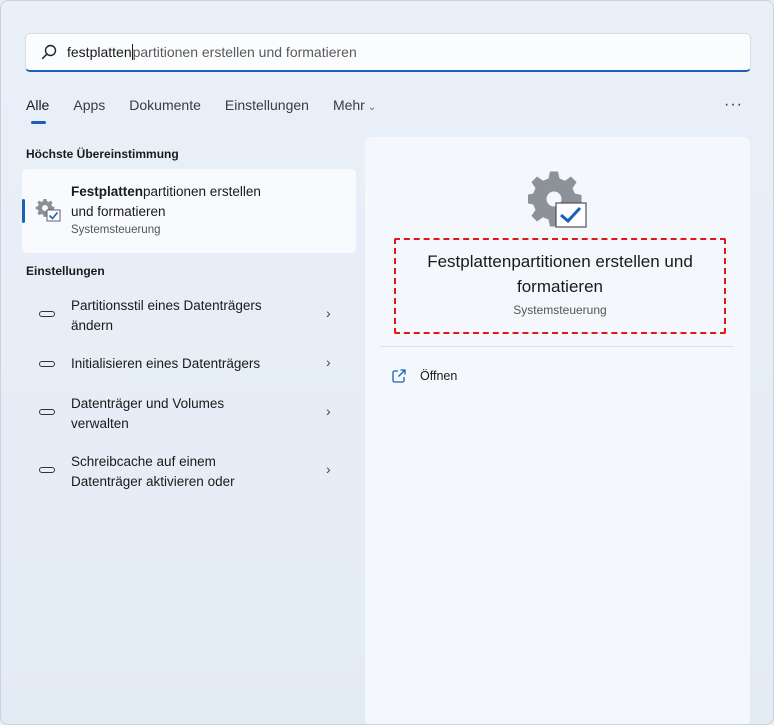 The width and height of the screenshot is (774, 725). Describe the element at coordinates (148, 403) in the screenshot. I see `settings-item-line1: Datenträger und Volumes` at that location.